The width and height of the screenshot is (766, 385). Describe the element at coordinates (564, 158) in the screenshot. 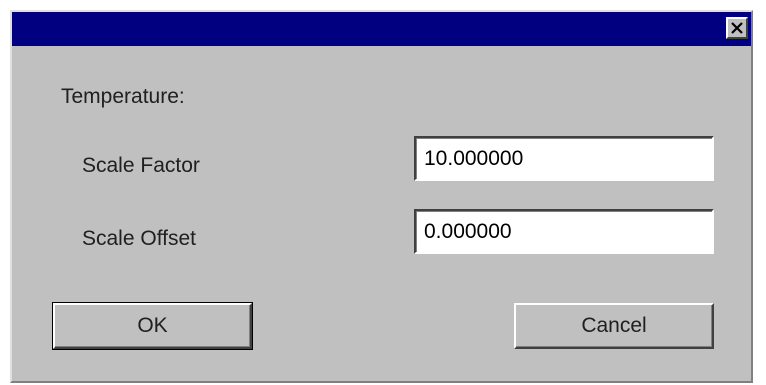

I see `scale-factor-input` at that location.